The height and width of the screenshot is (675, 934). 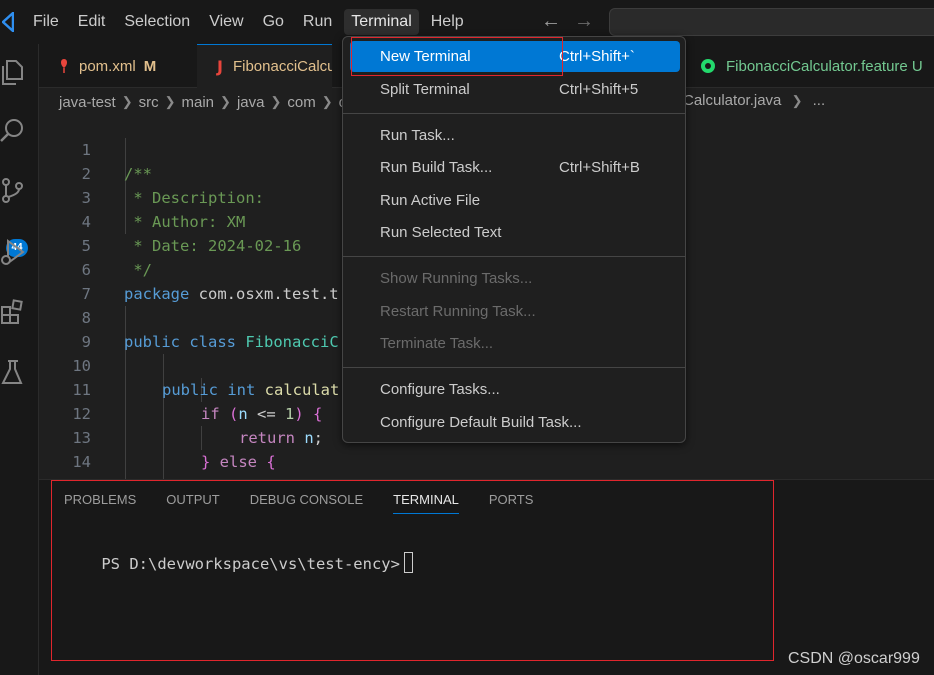 I want to click on menu-file: File, so click(x=46, y=22).